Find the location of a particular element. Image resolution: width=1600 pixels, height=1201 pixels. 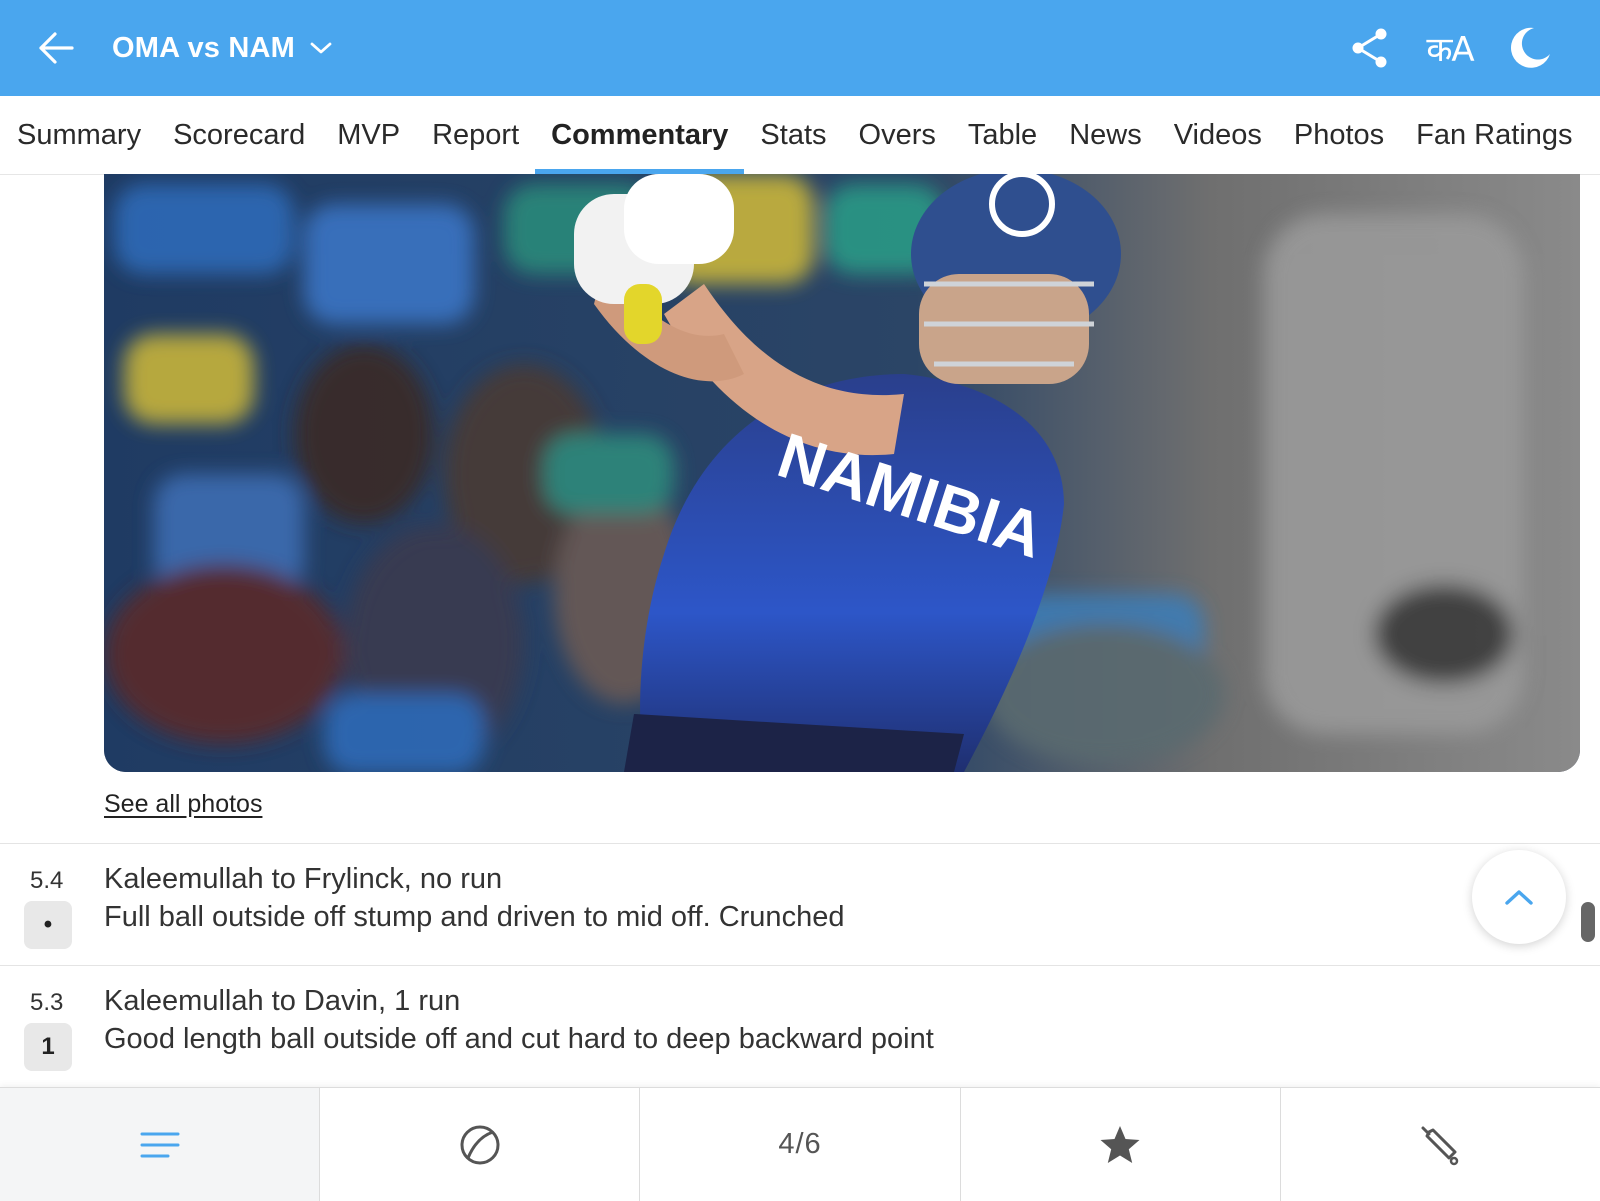

moon-icon is located at coordinates (1530, 47).